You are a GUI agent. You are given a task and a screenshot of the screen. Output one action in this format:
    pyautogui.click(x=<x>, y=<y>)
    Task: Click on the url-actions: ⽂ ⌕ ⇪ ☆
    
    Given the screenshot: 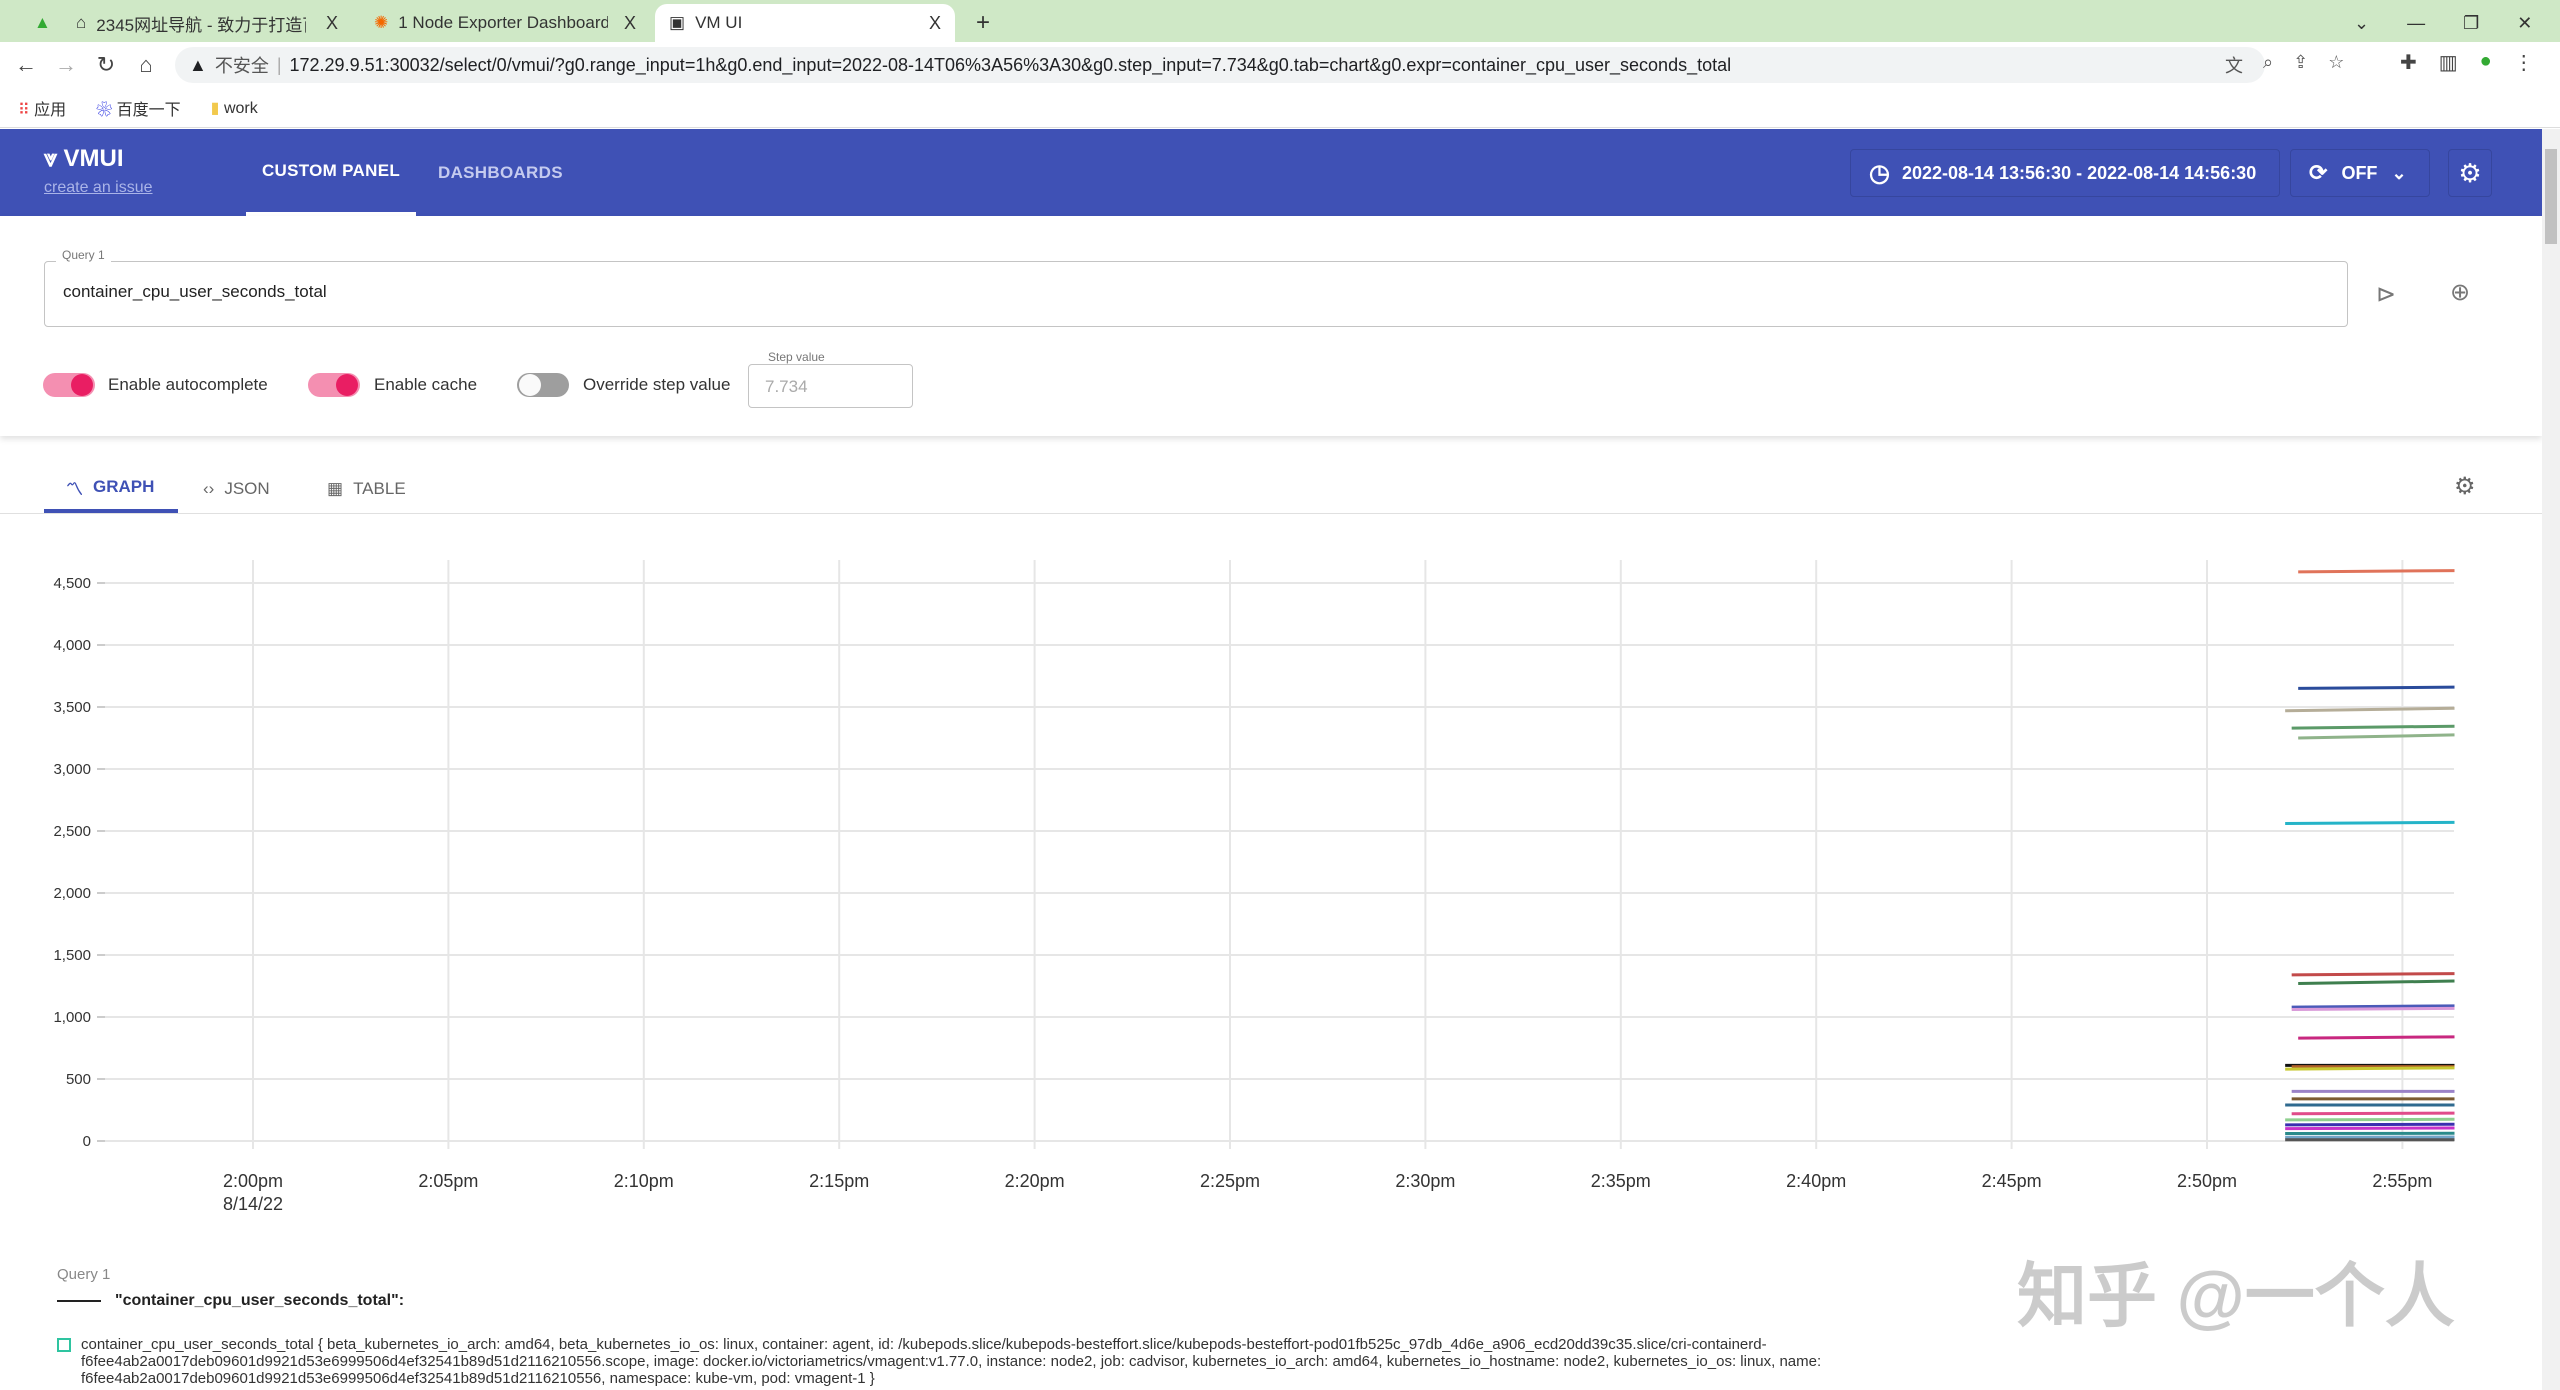 What is the action you would take?
    pyautogui.click(x=2284, y=65)
    